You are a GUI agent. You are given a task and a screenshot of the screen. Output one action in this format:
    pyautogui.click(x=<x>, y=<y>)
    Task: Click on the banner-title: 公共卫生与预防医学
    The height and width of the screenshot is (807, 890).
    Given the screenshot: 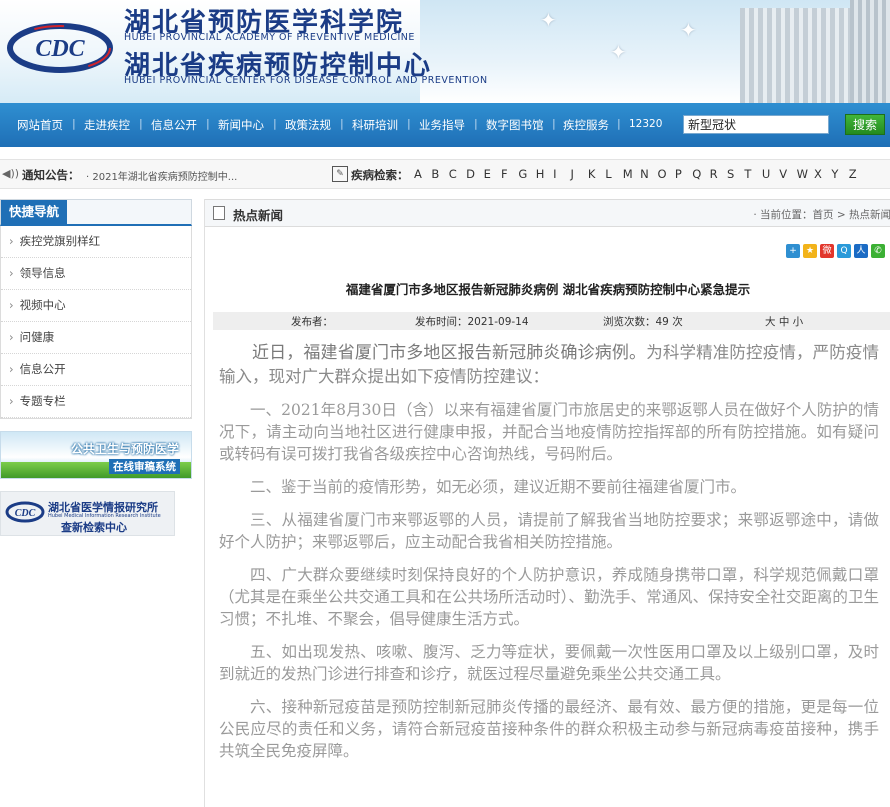 What is the action you would take?
    pyautogui.click(x=125, y=449)
    